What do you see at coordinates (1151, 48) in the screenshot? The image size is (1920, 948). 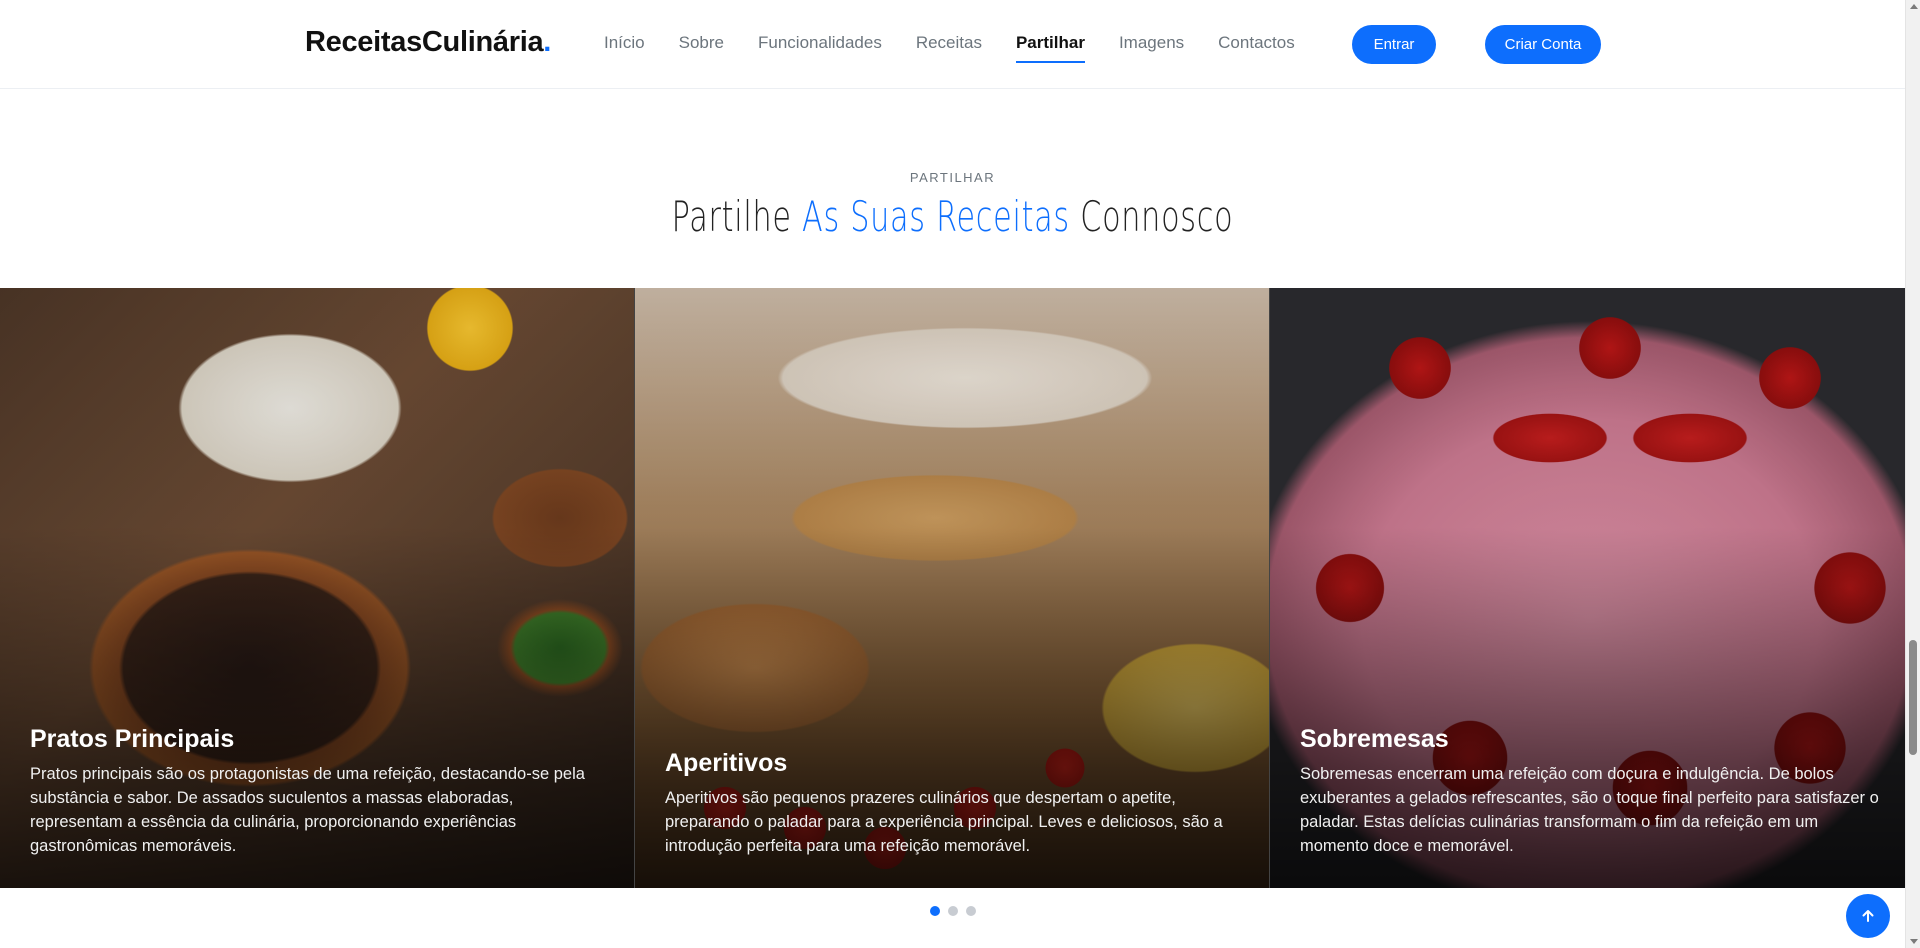 I see `nav-link-imagens: Imagens` at bounding box center [1151, 48].